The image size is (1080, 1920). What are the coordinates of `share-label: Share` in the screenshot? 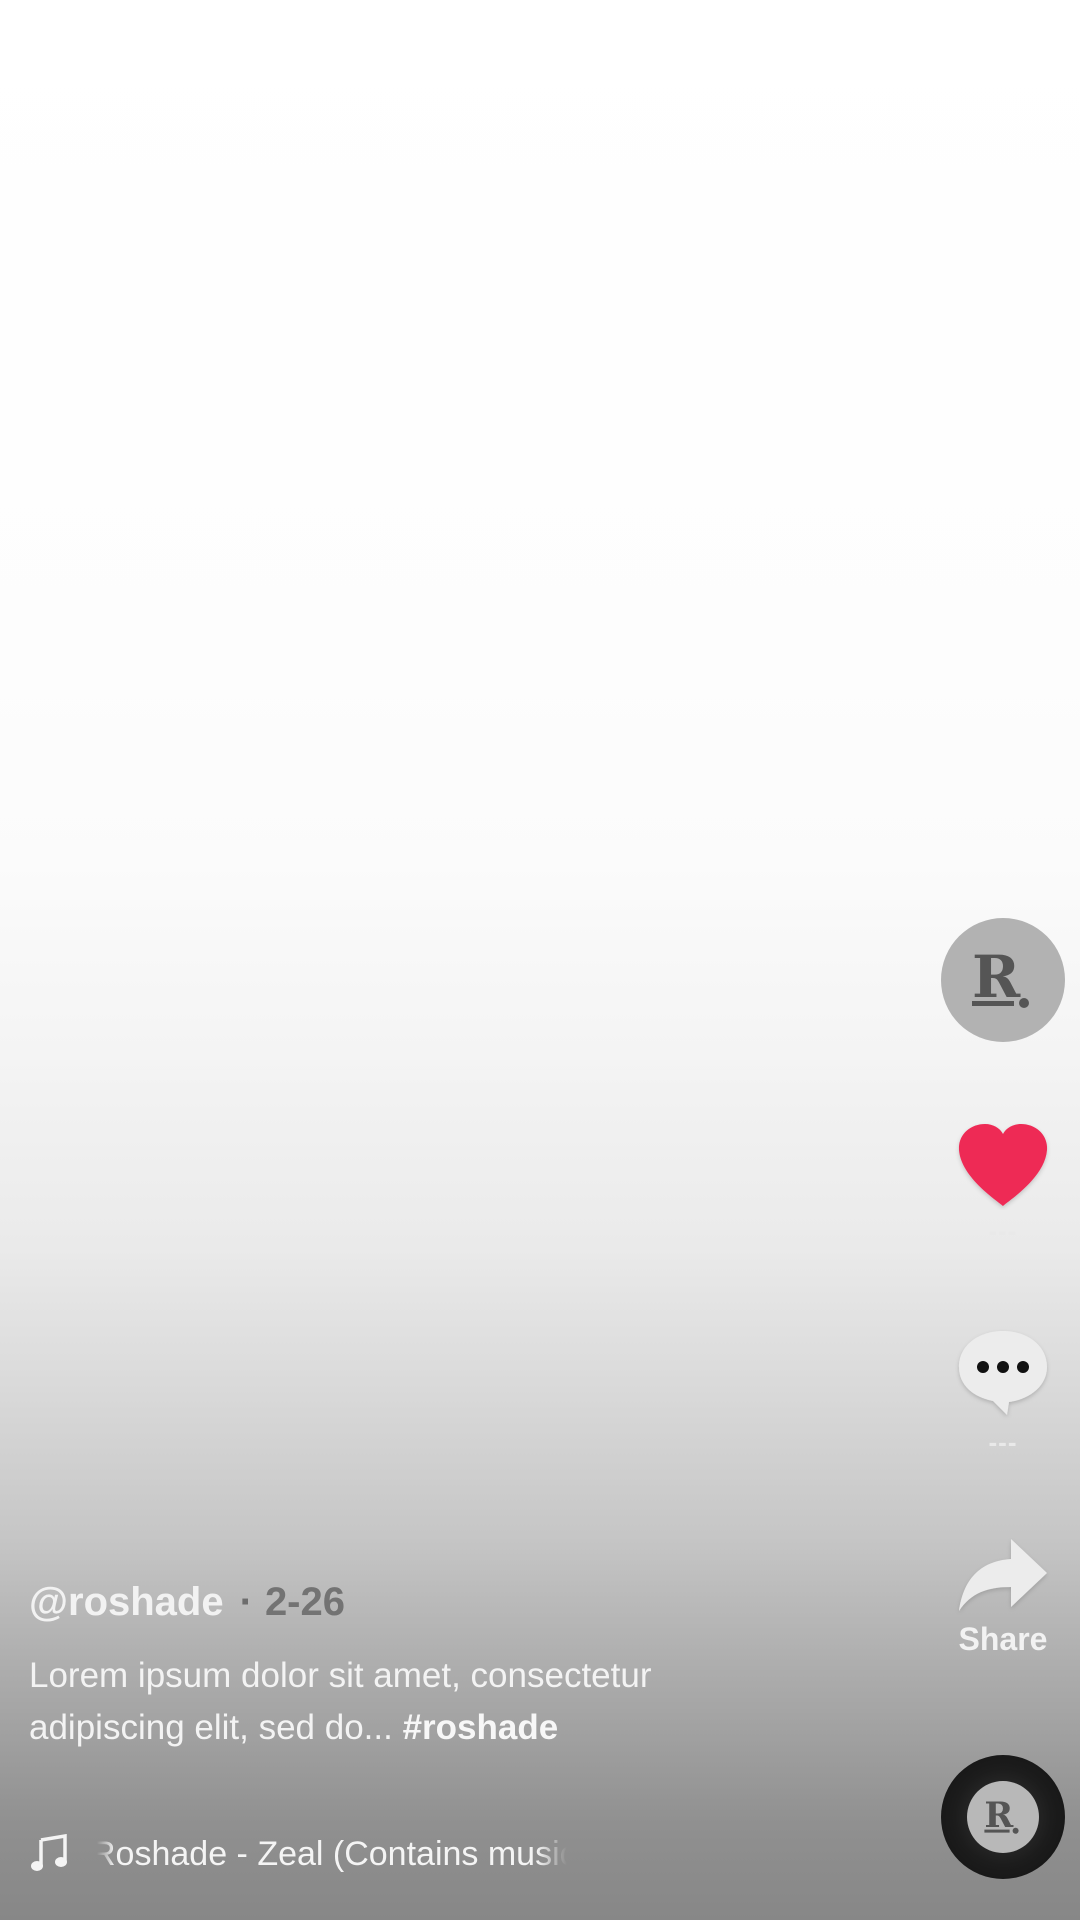 It's located at (1003, 1639).